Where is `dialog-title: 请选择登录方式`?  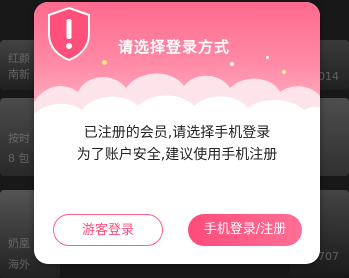
dialog-title: 请选择登录方式 is located at coordinates (174, 47).